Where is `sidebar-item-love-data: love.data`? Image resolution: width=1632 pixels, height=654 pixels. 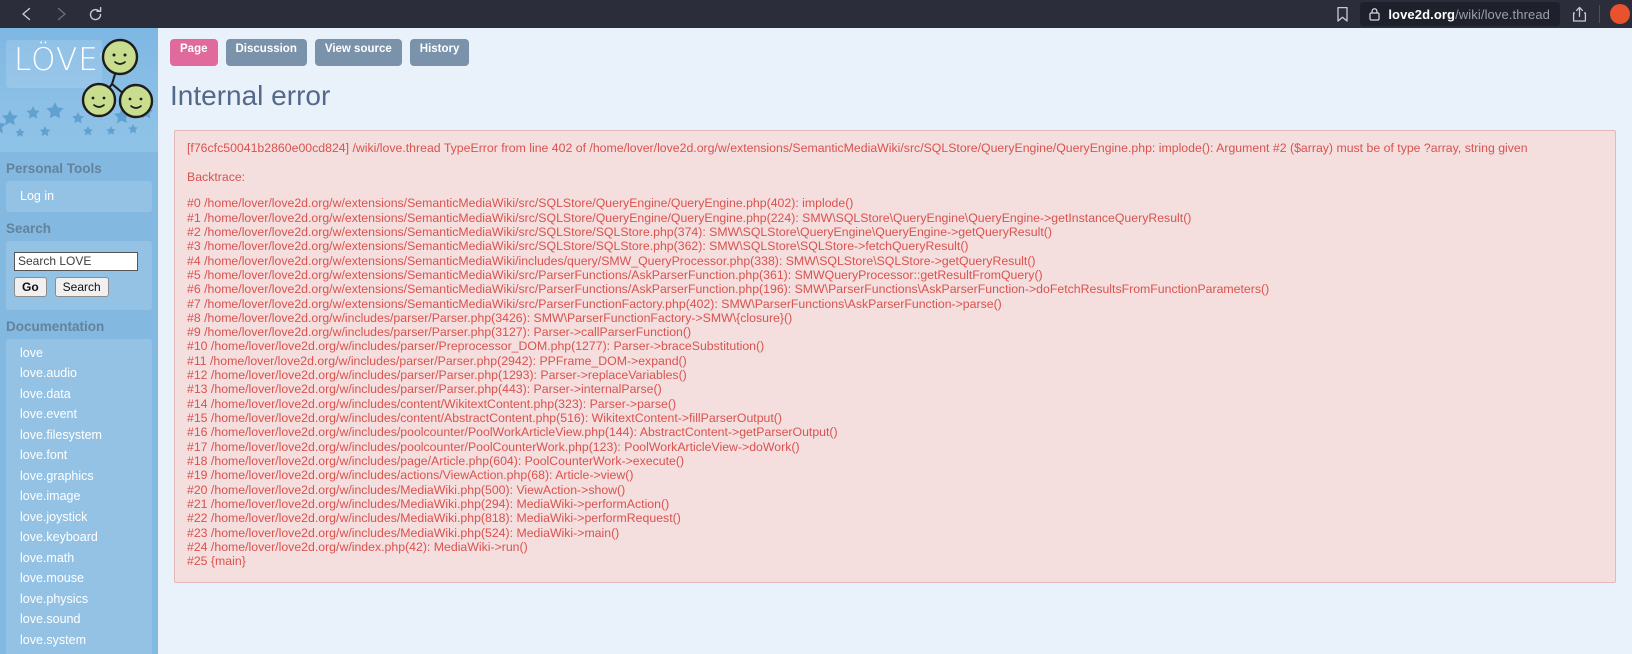
sidebar-item-love-data: love.data is located at coordinates (79, 394).